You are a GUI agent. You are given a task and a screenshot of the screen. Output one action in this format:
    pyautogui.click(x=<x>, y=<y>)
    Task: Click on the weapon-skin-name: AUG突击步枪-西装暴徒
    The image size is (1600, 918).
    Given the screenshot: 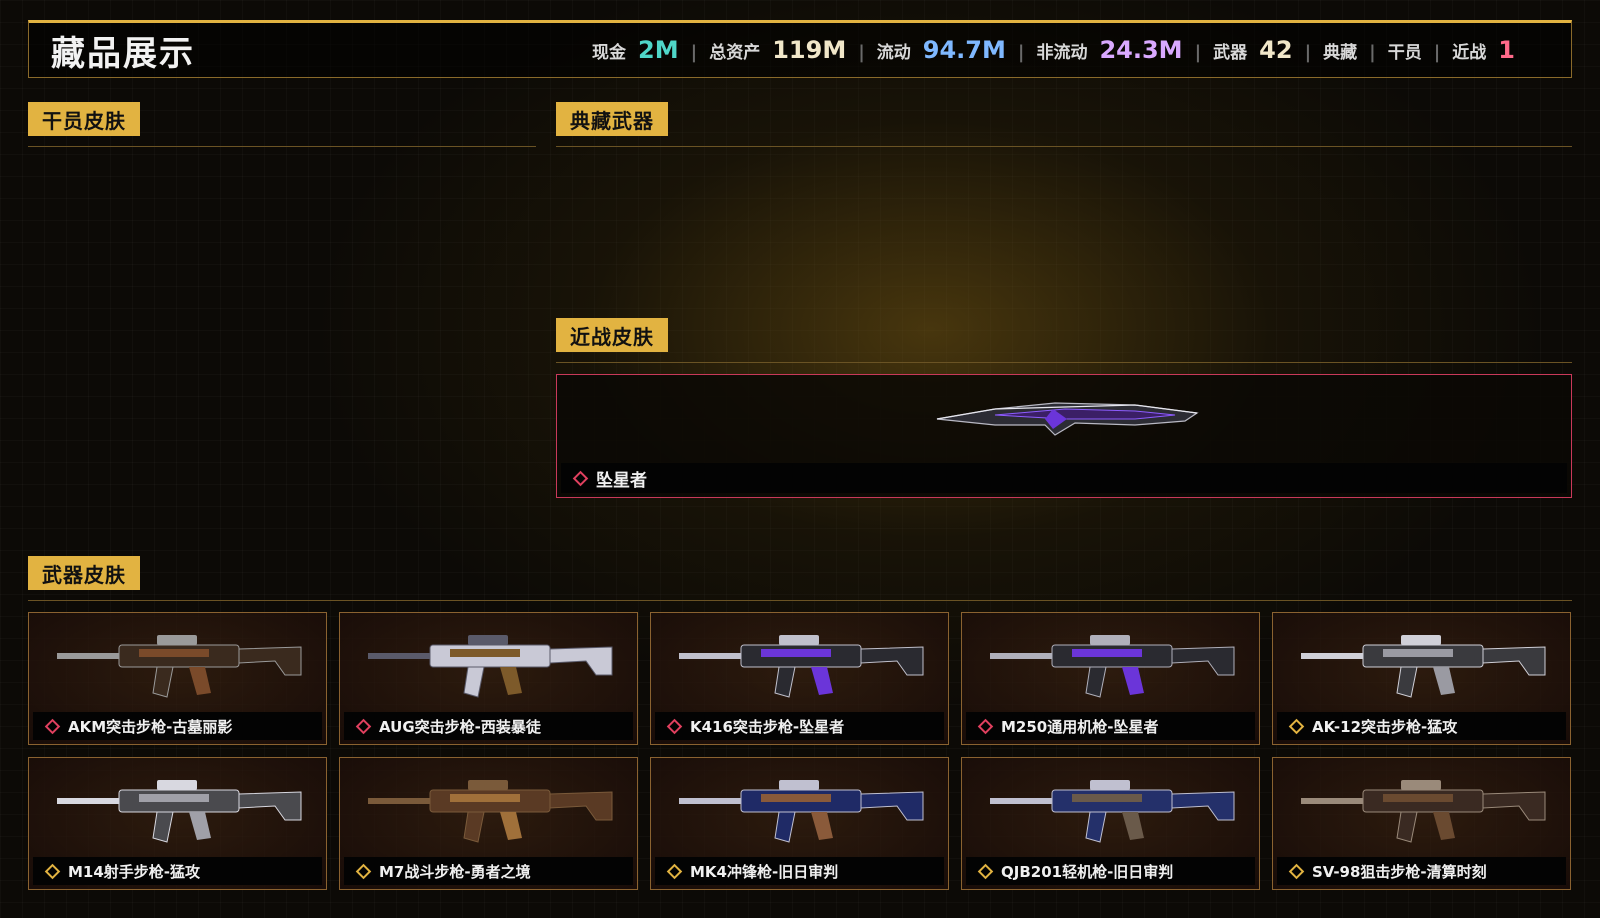 What is the action you would take?
    pyautogui.click(x=460, y=726)
    